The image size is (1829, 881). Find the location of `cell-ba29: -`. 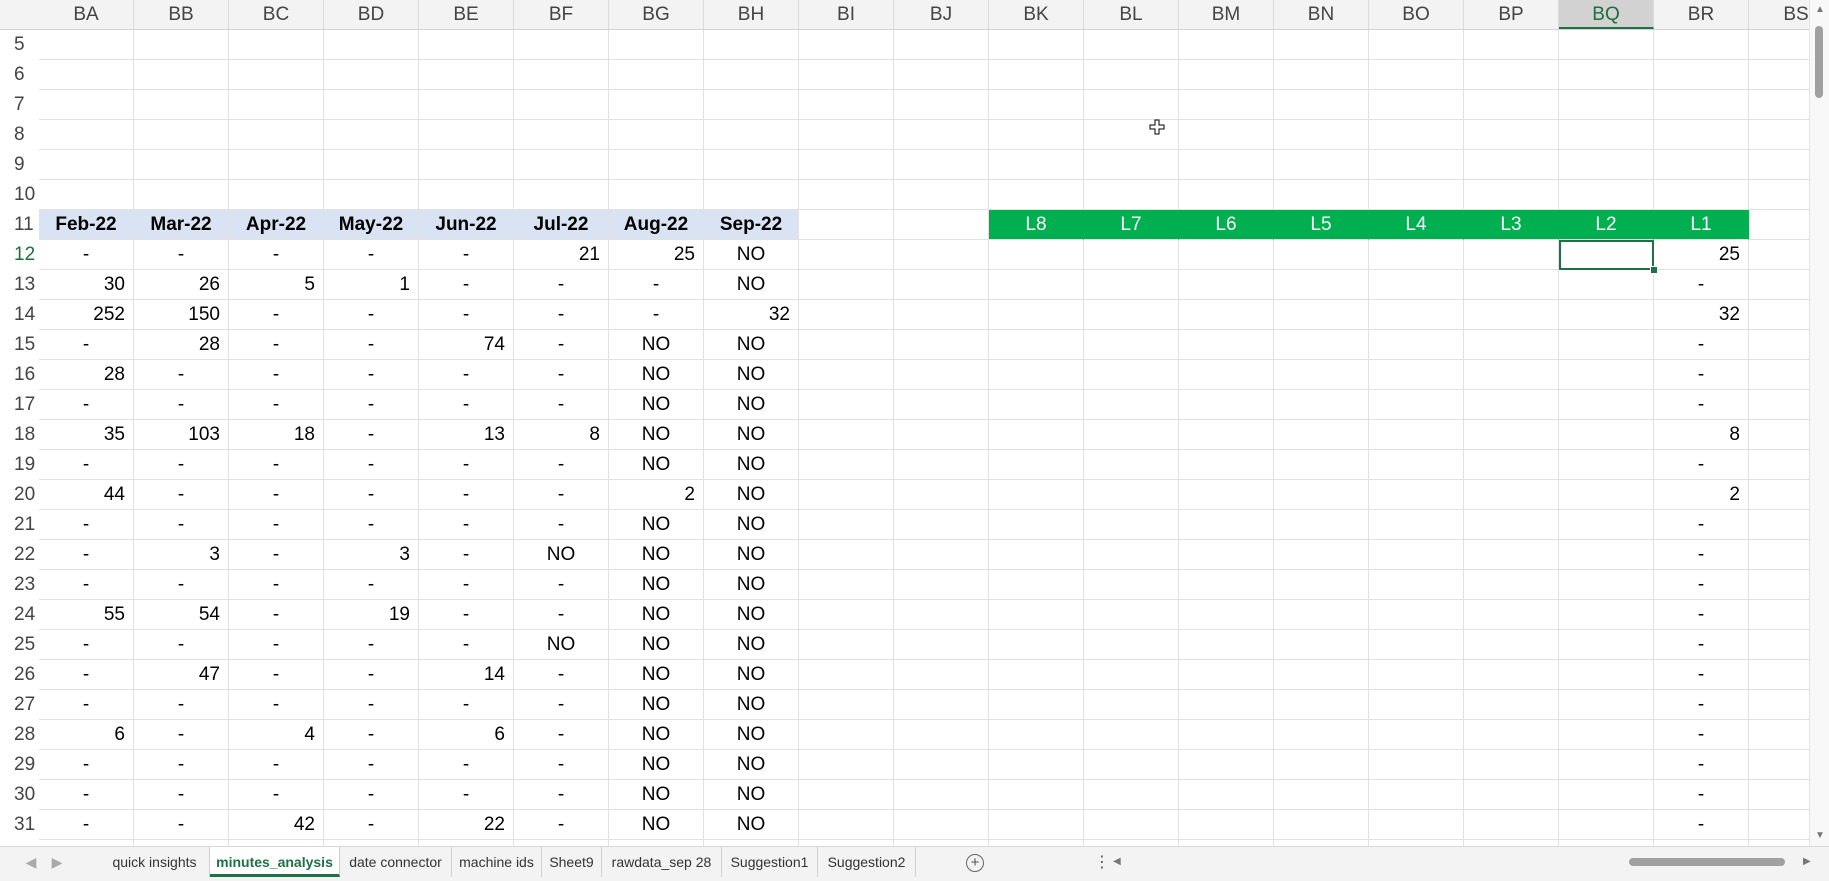

cell-ba29: - is located at coordinates (86, 765).